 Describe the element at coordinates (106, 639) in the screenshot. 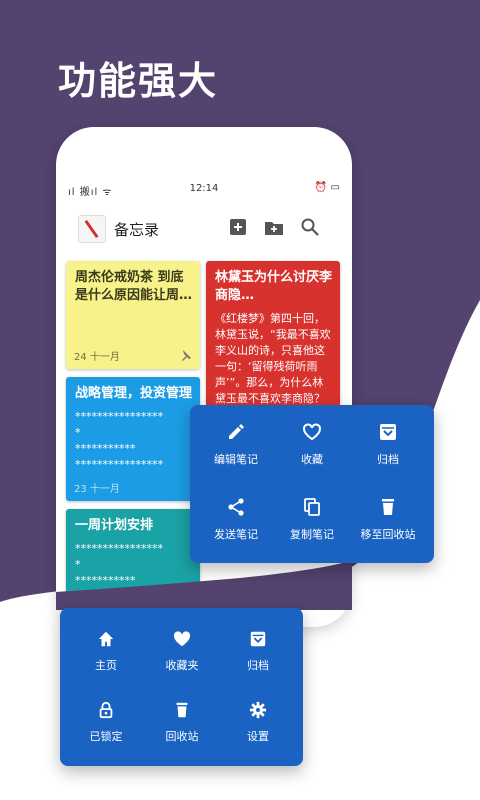

I see `home-icon` at that location.